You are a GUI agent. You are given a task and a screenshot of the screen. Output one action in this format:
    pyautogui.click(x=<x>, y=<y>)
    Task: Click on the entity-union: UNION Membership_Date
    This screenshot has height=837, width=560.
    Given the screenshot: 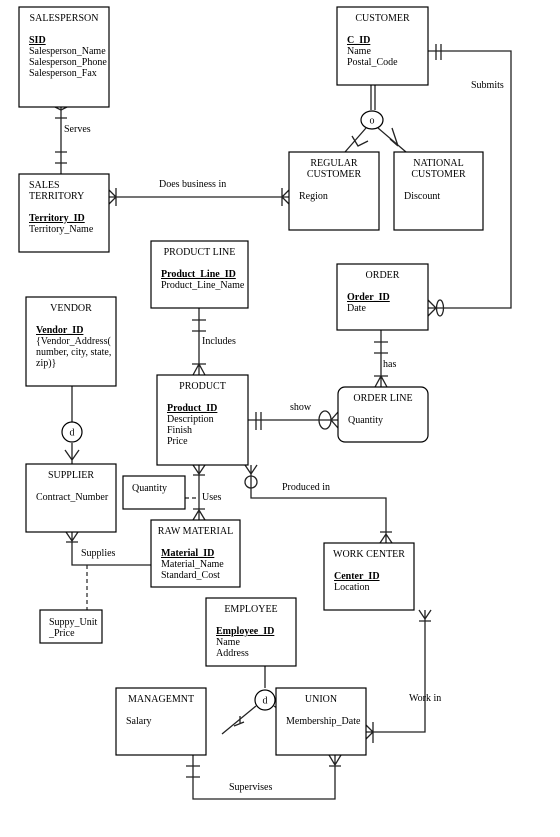 What is the action you would take?
    pyautogui.click(x=321, y=721)
    